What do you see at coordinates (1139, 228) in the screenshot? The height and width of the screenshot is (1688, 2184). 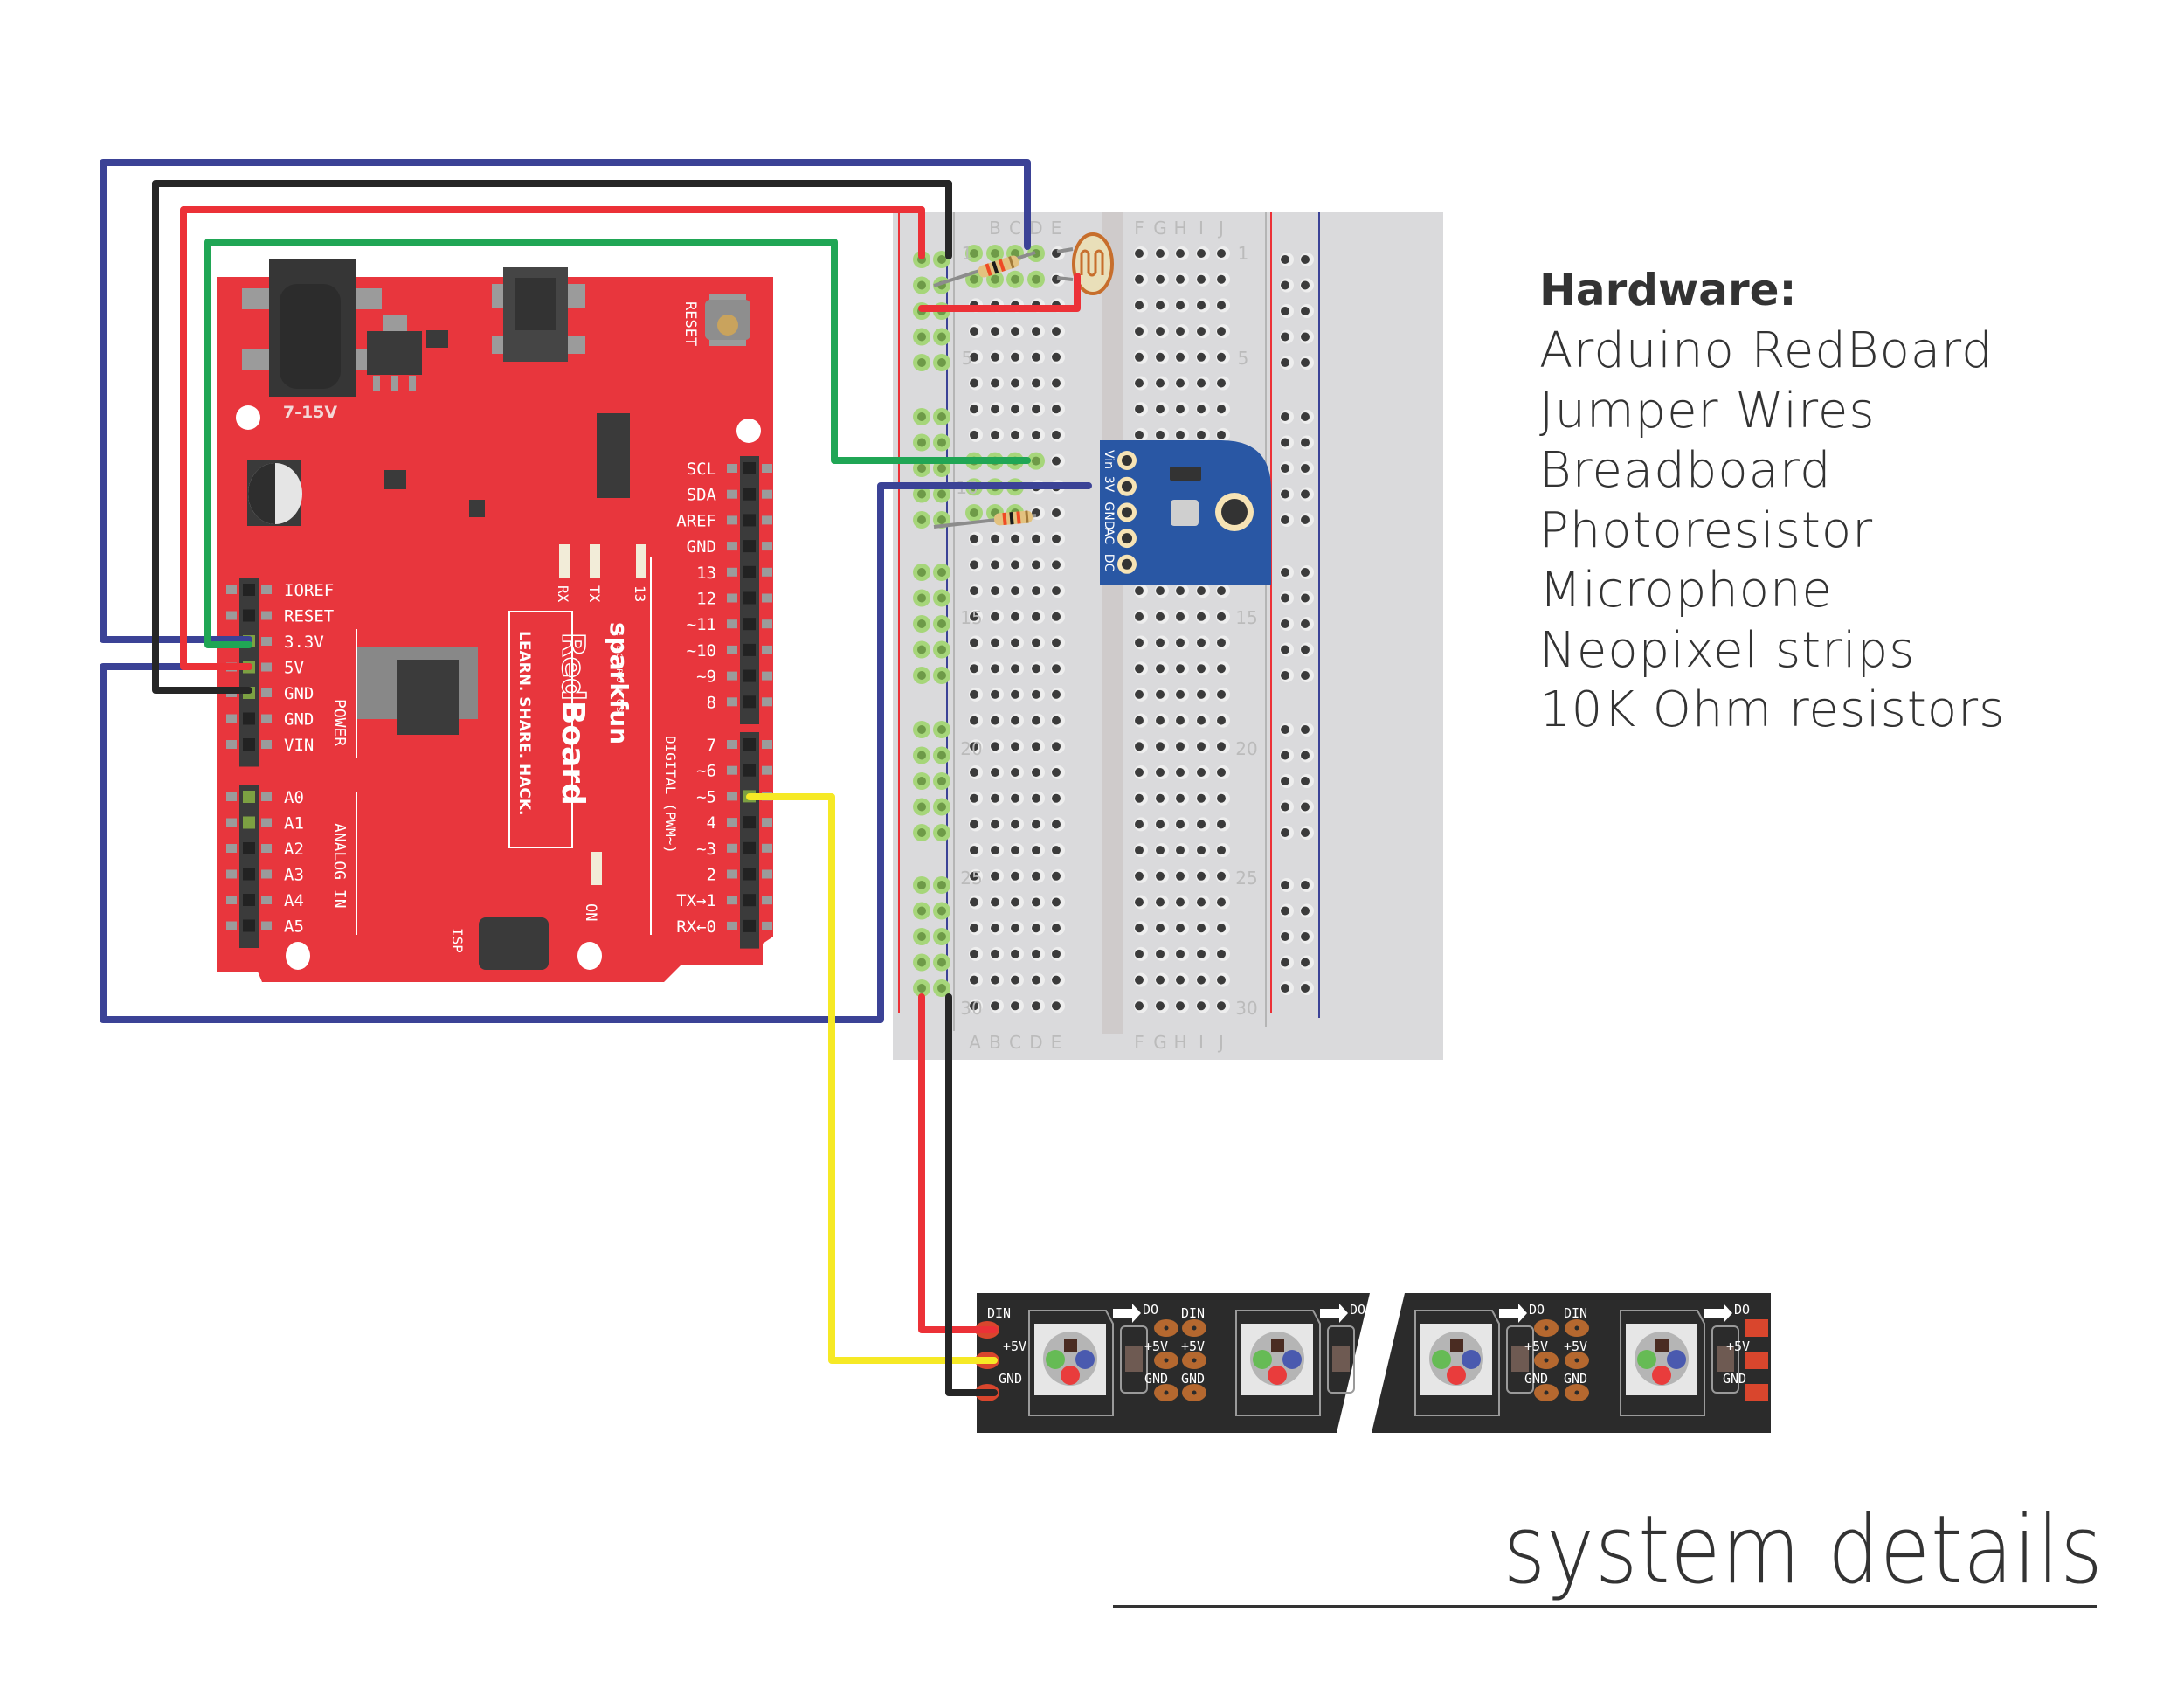 I see `col-label-top-f: F` at bounding box center [1139, 228].